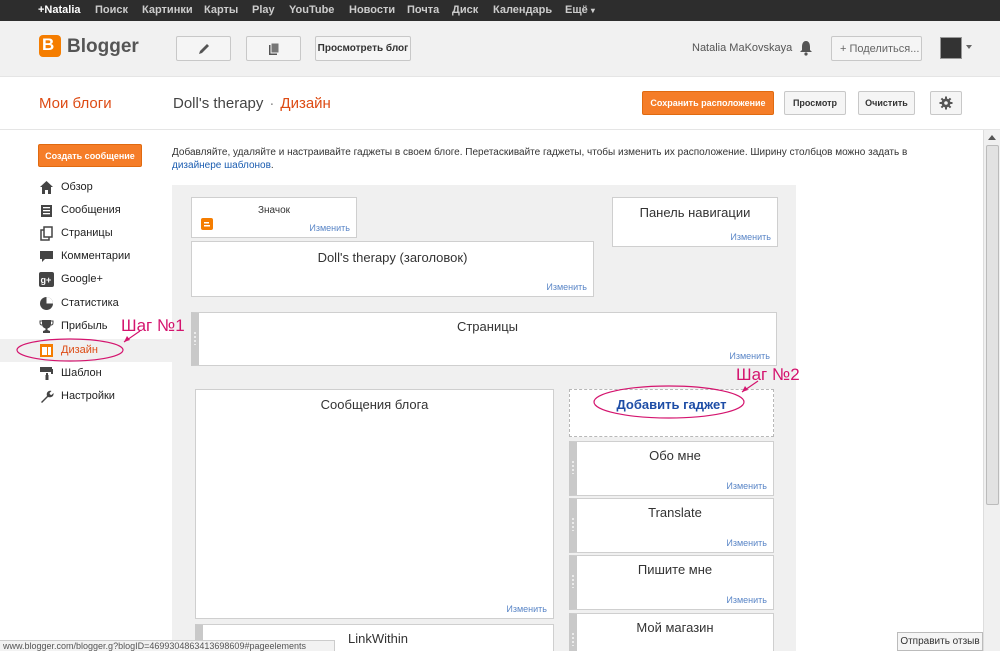 This screenshot has width=1000, height=651. Describe the element at coordinates (992, 325) in the screenshot. I see `scrollbar-thumb` at that location.